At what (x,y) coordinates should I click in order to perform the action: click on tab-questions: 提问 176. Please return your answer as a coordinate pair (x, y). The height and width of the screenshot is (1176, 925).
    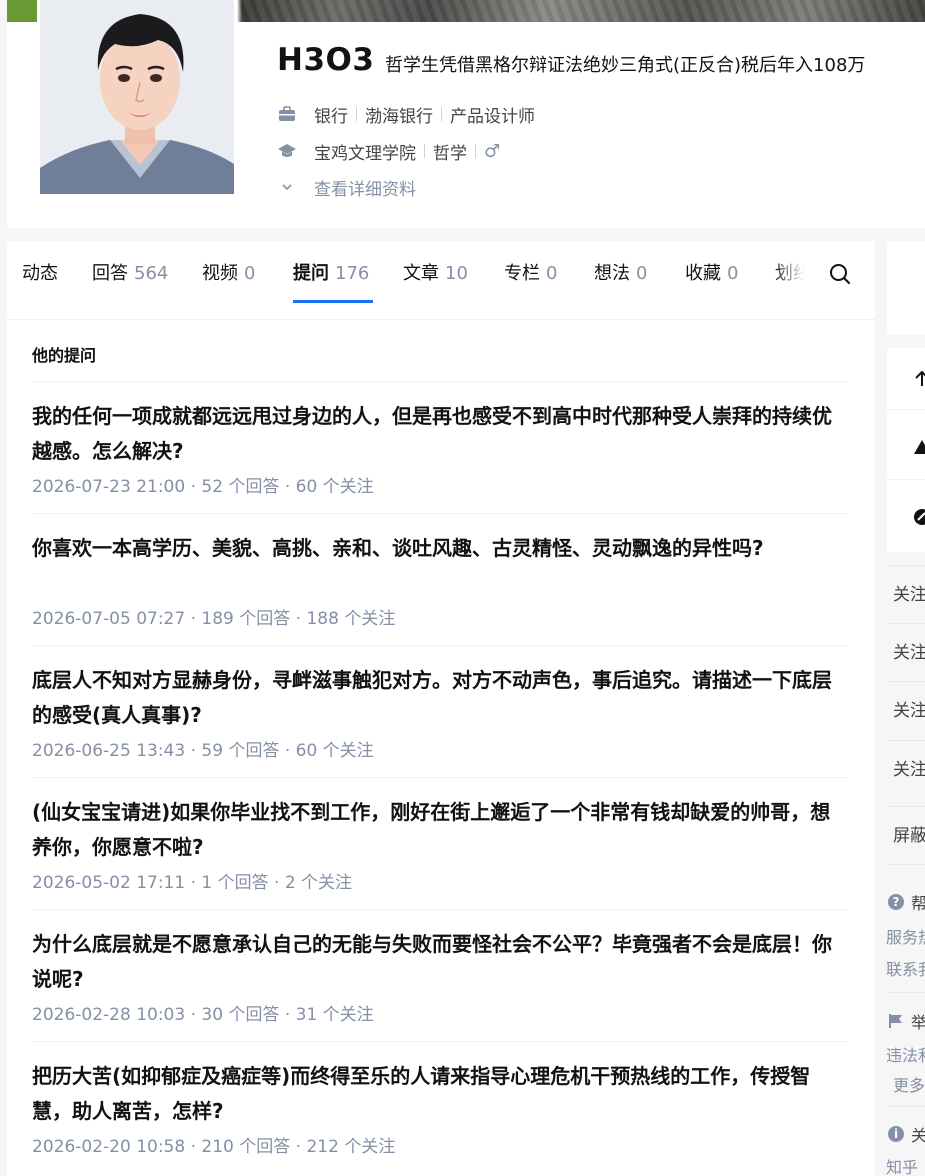
    Looking at the image, I should click on (331, 281).